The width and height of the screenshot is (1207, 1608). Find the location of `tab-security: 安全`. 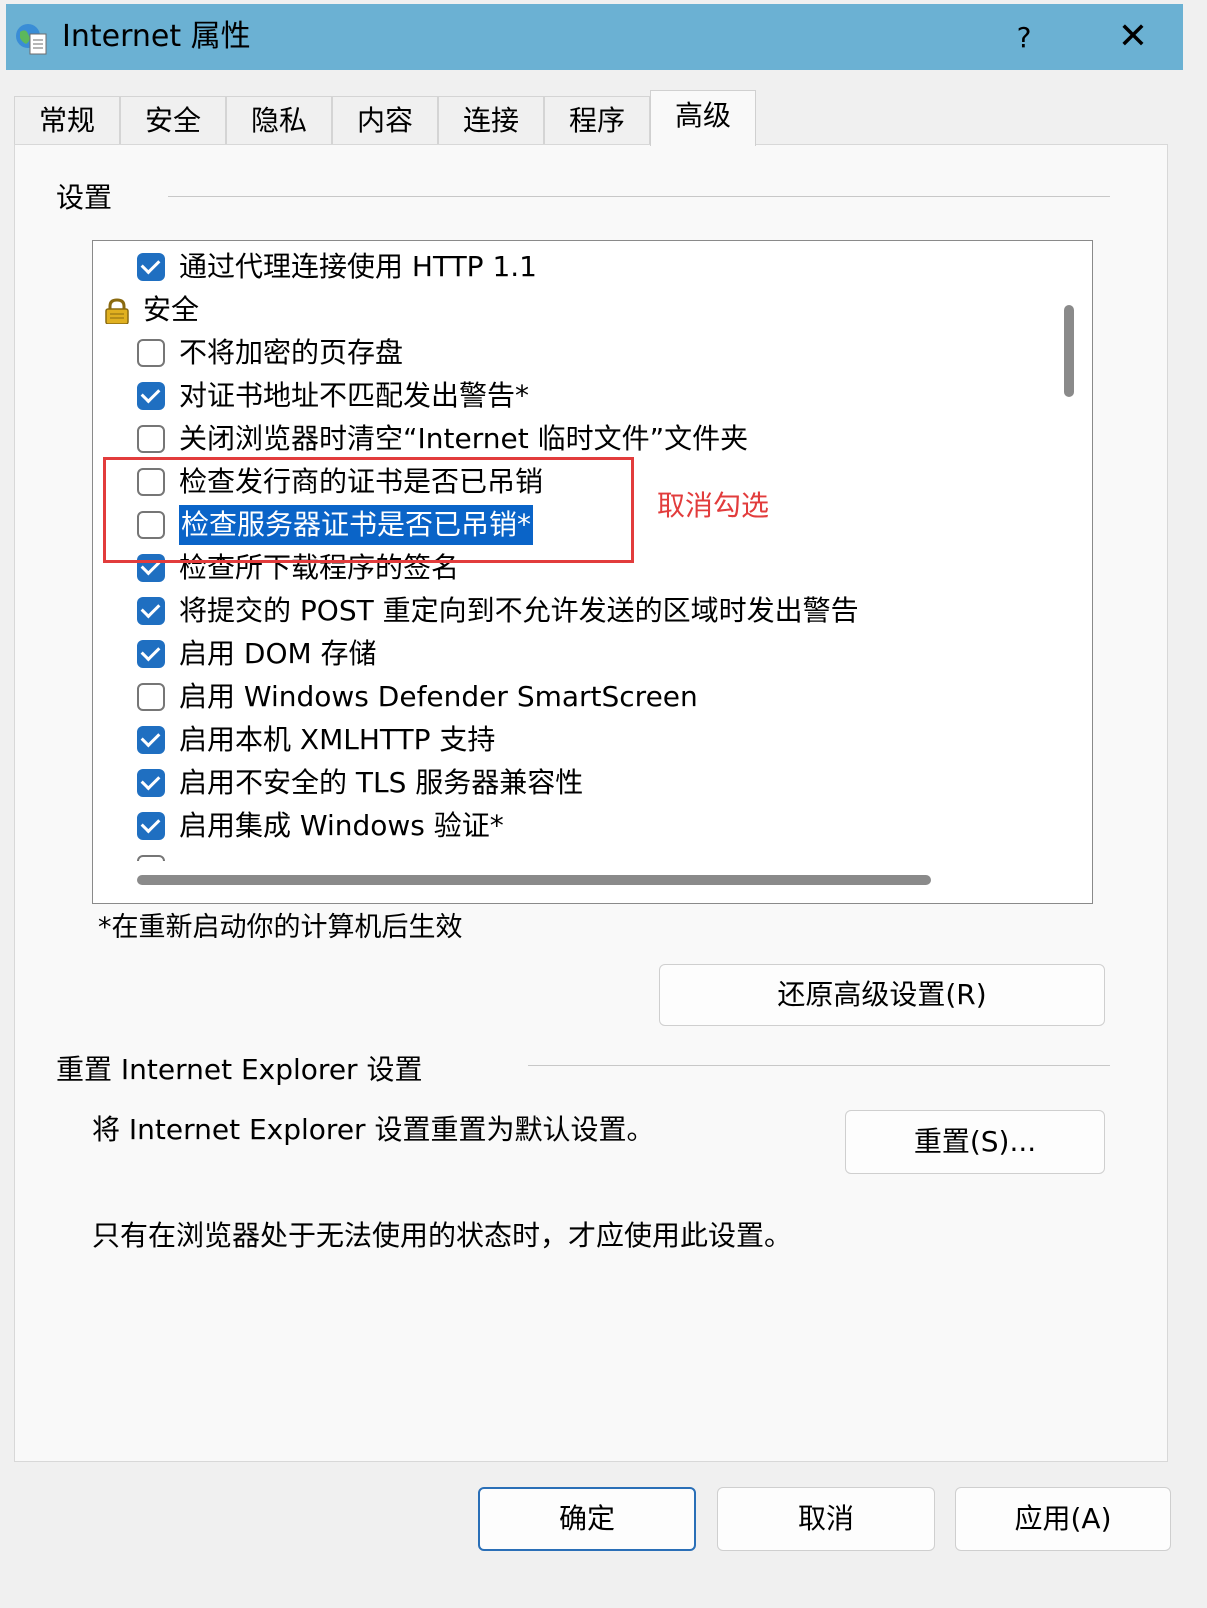

tab-security: 安全 is located at coordinates (173, 120).